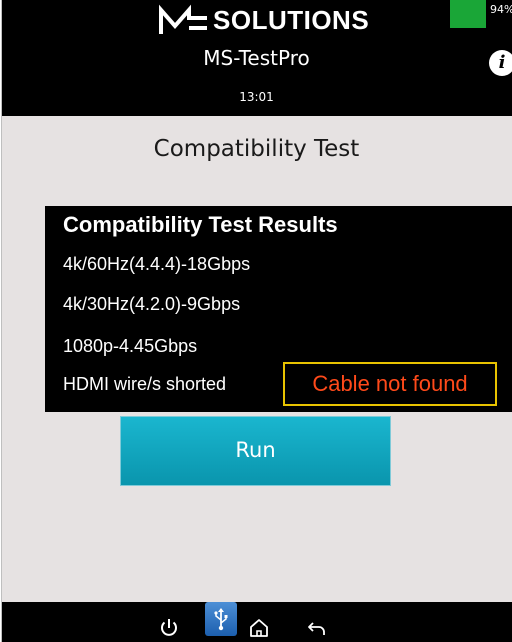 The width and height of the screenshot is (512, 642). I want to click on result-line: 1080p-4.45Gbps, so click(130, 346).